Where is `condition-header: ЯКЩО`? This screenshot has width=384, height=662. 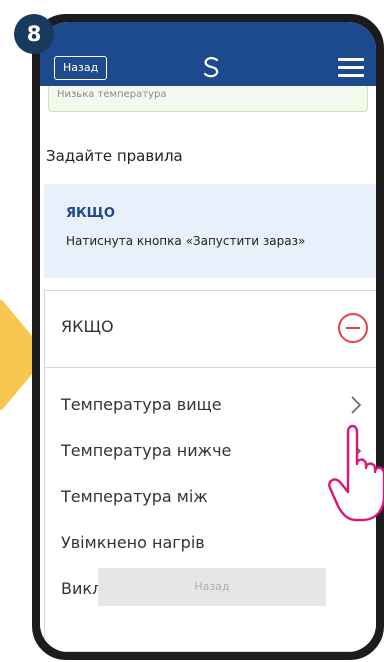
condition-header: ЯКЩО is located at coordinates (210, 329).